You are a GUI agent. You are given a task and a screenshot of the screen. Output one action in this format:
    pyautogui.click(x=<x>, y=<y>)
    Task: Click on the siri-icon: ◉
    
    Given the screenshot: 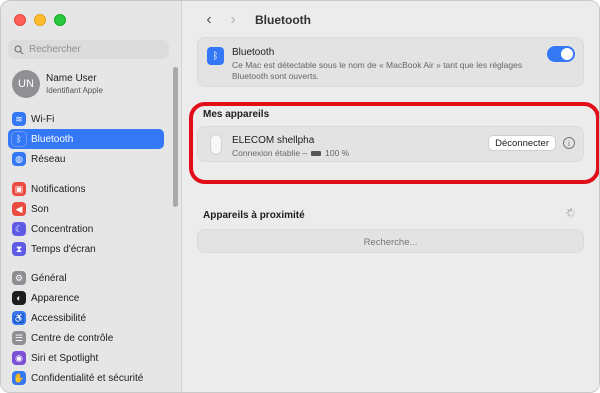 What is the action you would take?
    pyautogui.click(x=19, y=358)
    